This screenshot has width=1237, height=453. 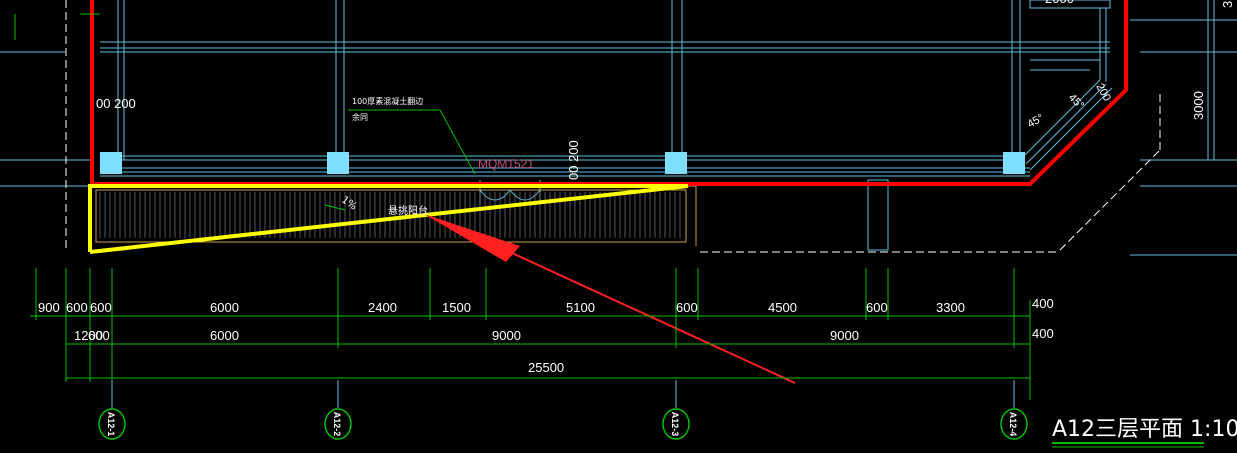 I want to click on dim-r1-10: 3300, so click(x=950, y=307).